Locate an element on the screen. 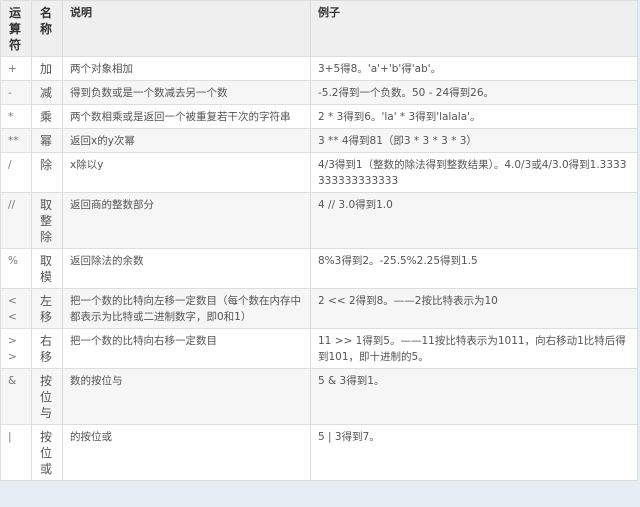  name-cell: 除 is located at coordinates (47, 172).